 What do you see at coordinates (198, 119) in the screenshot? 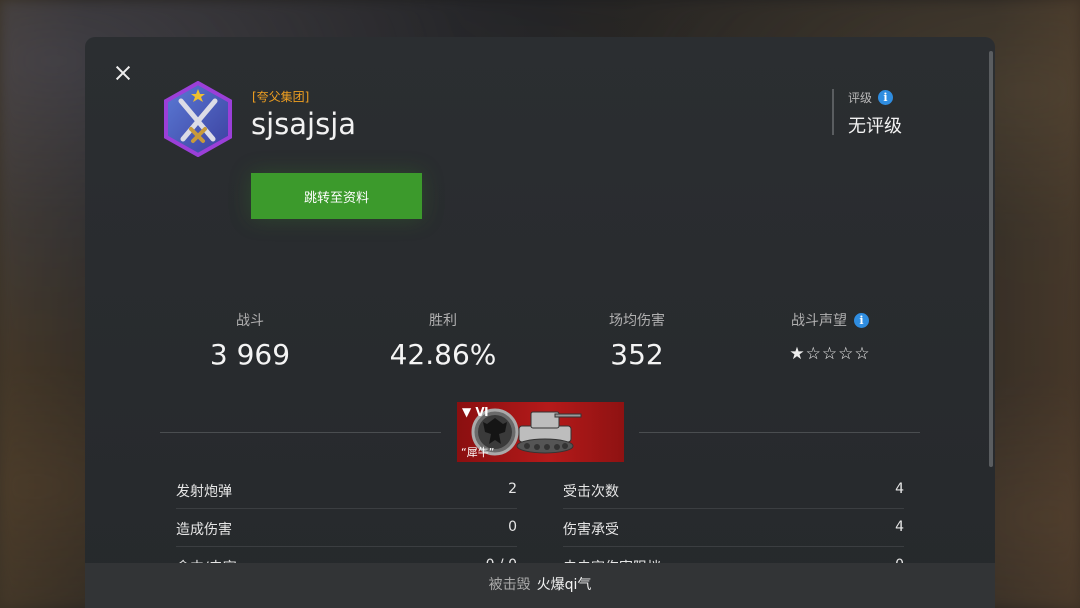
I see `player-avatar-badge-icon` at bounding box center [198, 119].